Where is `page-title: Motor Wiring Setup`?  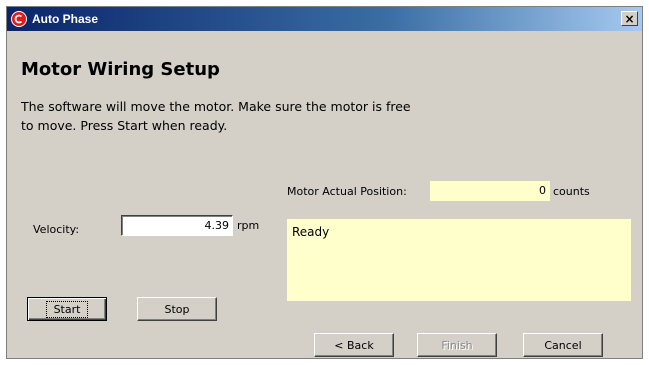 page-title: Motor Wiring Setup is located at coordinates (120, 69).